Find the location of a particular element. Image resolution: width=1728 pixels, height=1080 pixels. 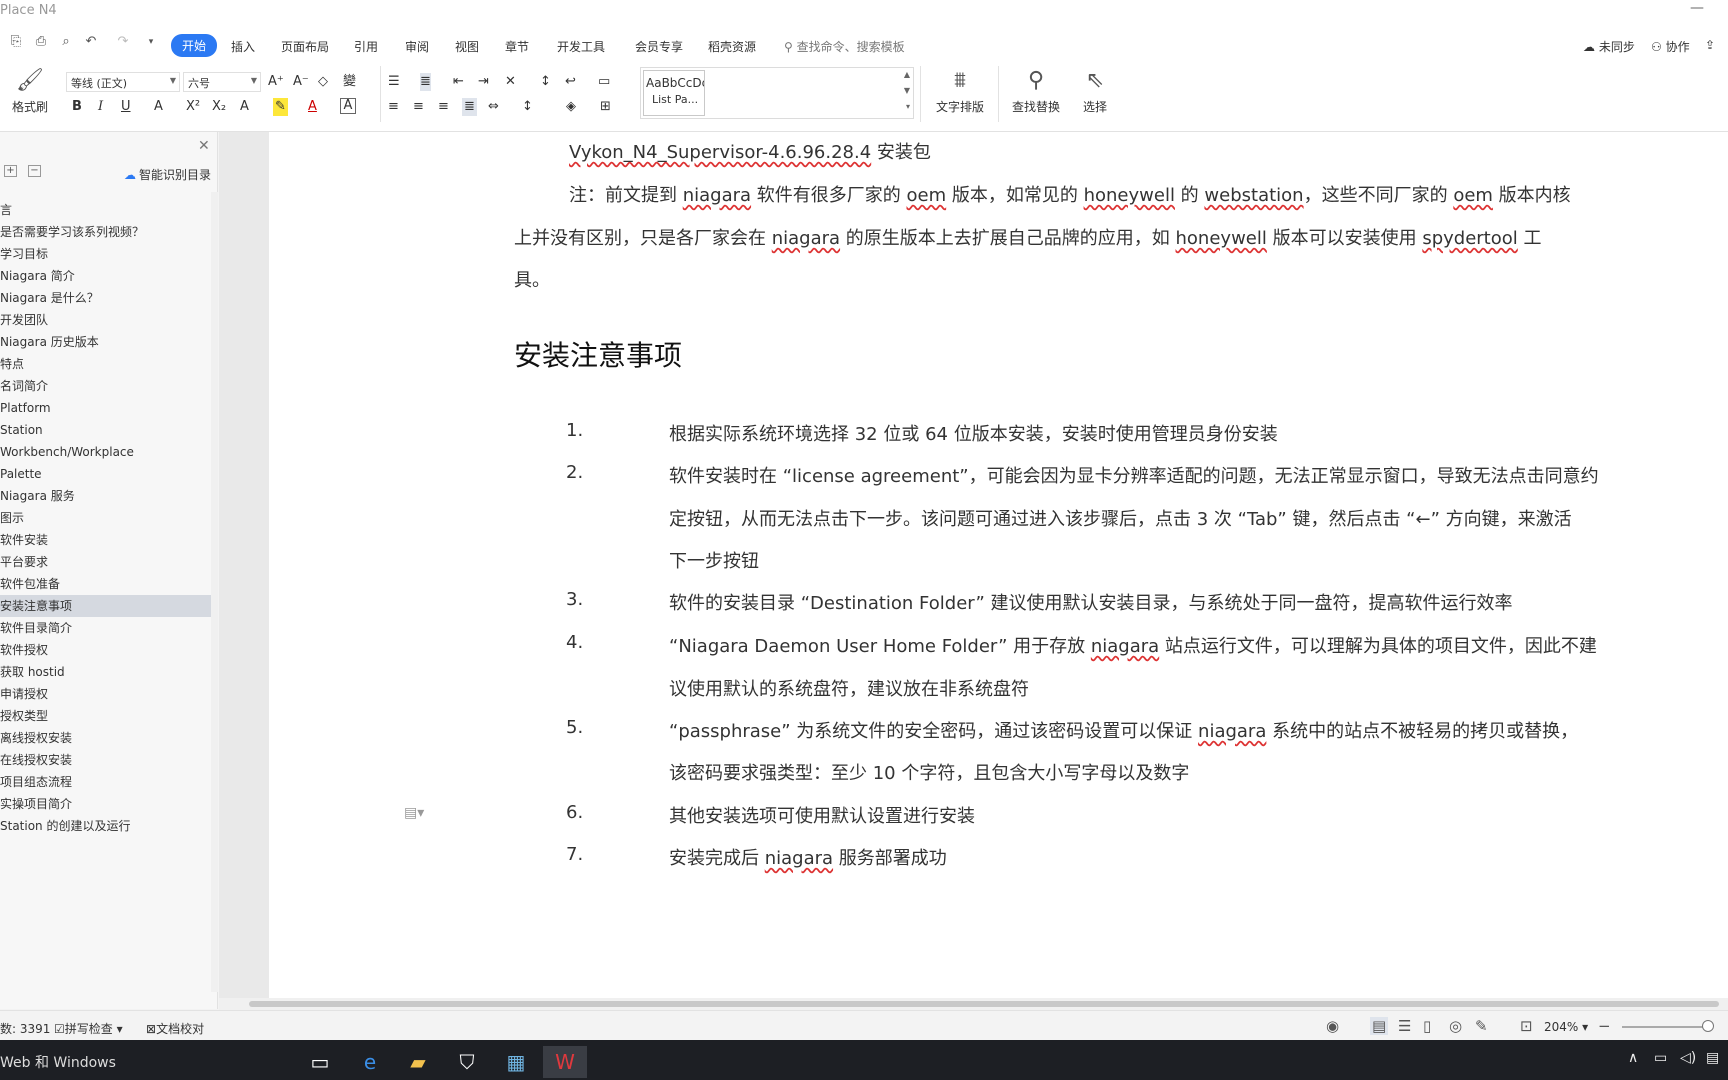

numbered-list-icon: ≣ is located at coordinates (425, 82).